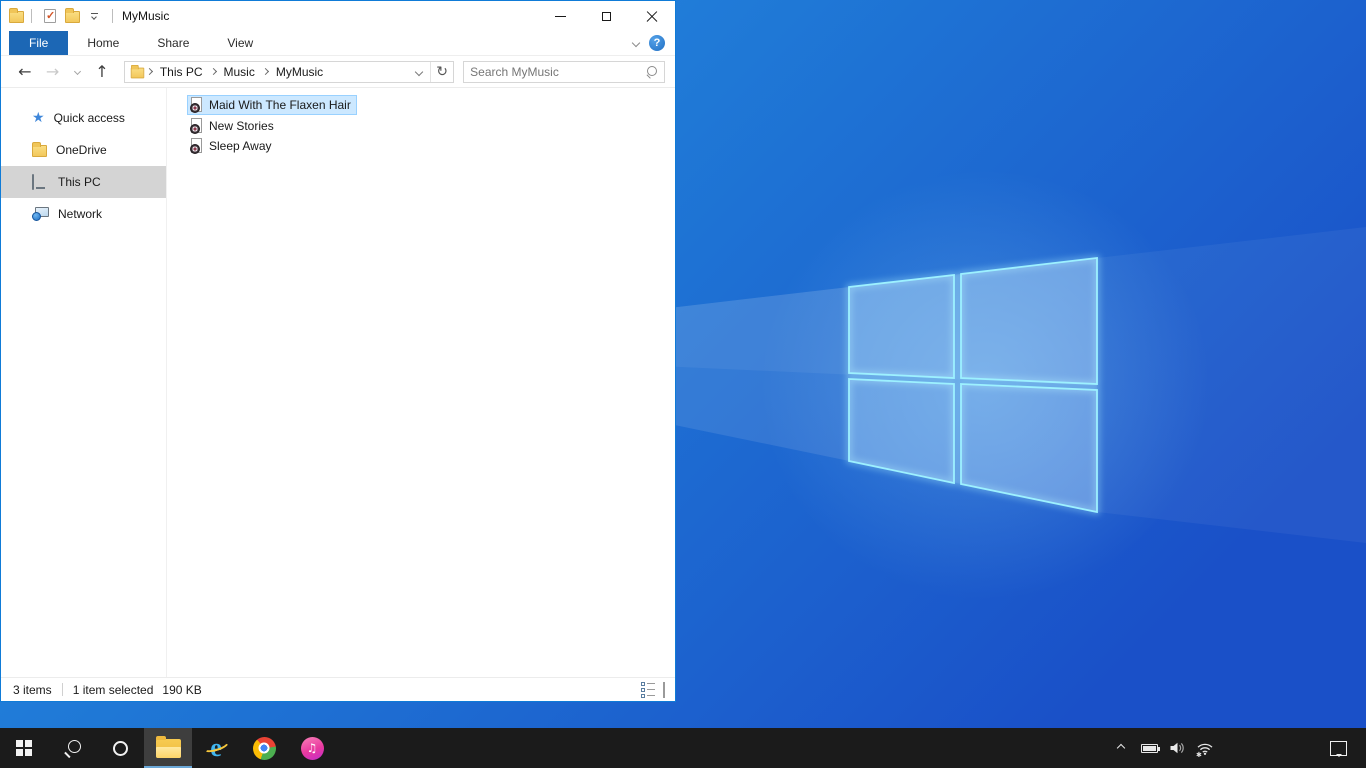  I want to click on volume-icon, so click(1177, 748).